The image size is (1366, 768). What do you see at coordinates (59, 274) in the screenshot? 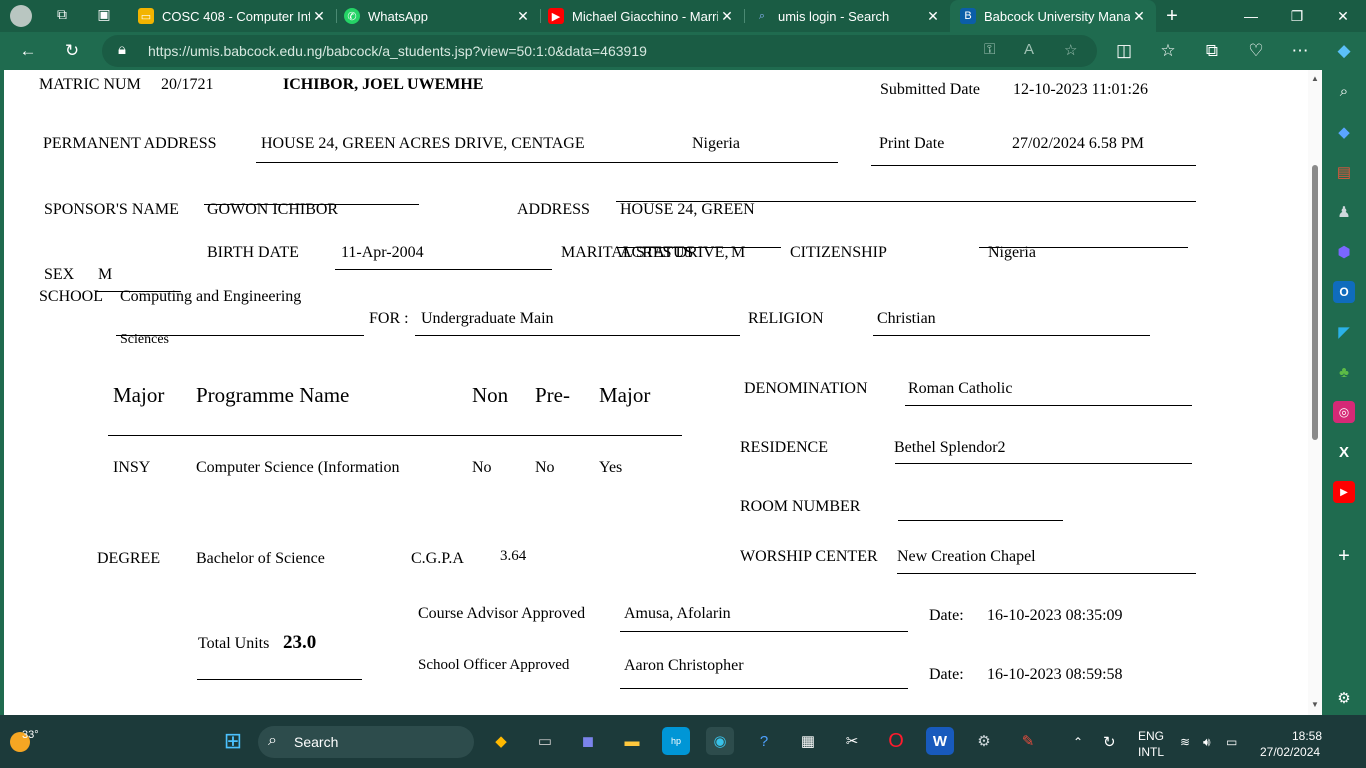
I see `sex-label: SEX` at bounding box center [59, 274].